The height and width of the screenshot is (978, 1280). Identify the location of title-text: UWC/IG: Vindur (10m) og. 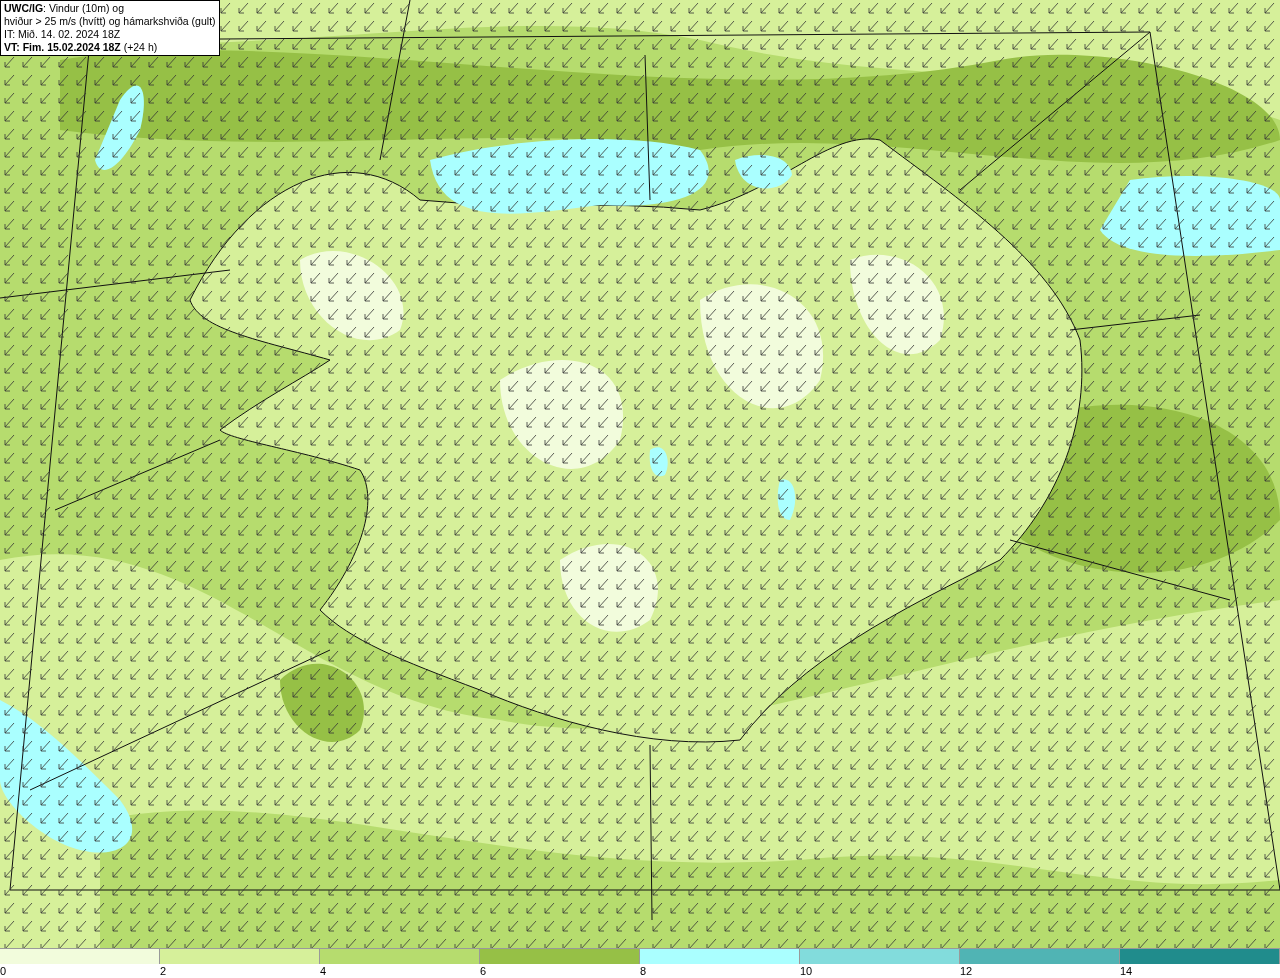
(64, 8).